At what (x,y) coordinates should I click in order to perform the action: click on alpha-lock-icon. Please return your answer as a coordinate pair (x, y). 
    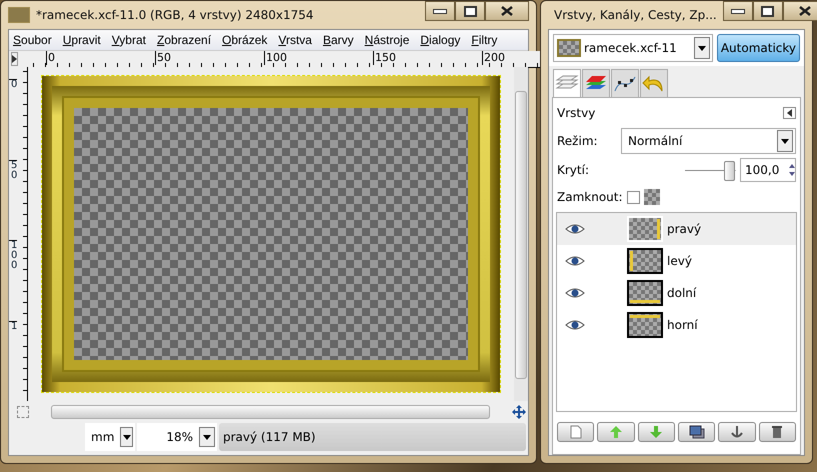
    Looking at the image, I should click on (652, 197).